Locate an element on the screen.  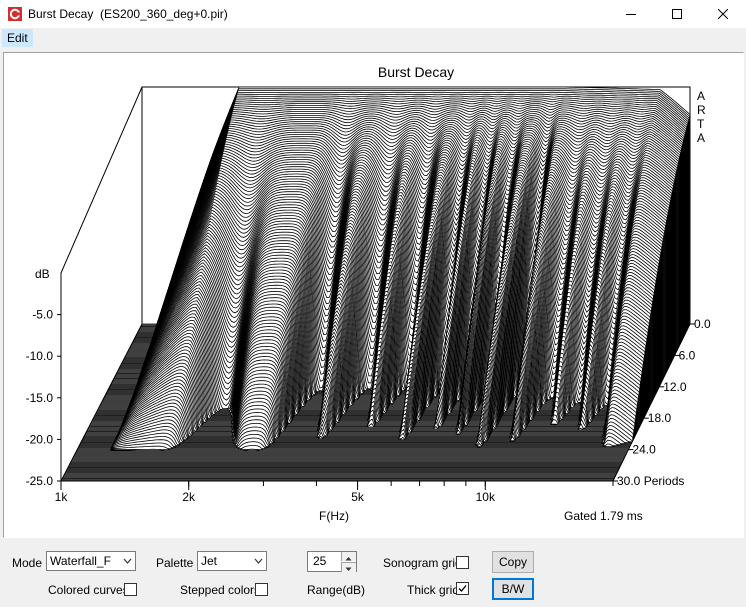
x-axis-label: F(Hz) is located at coordinates (334, 516).